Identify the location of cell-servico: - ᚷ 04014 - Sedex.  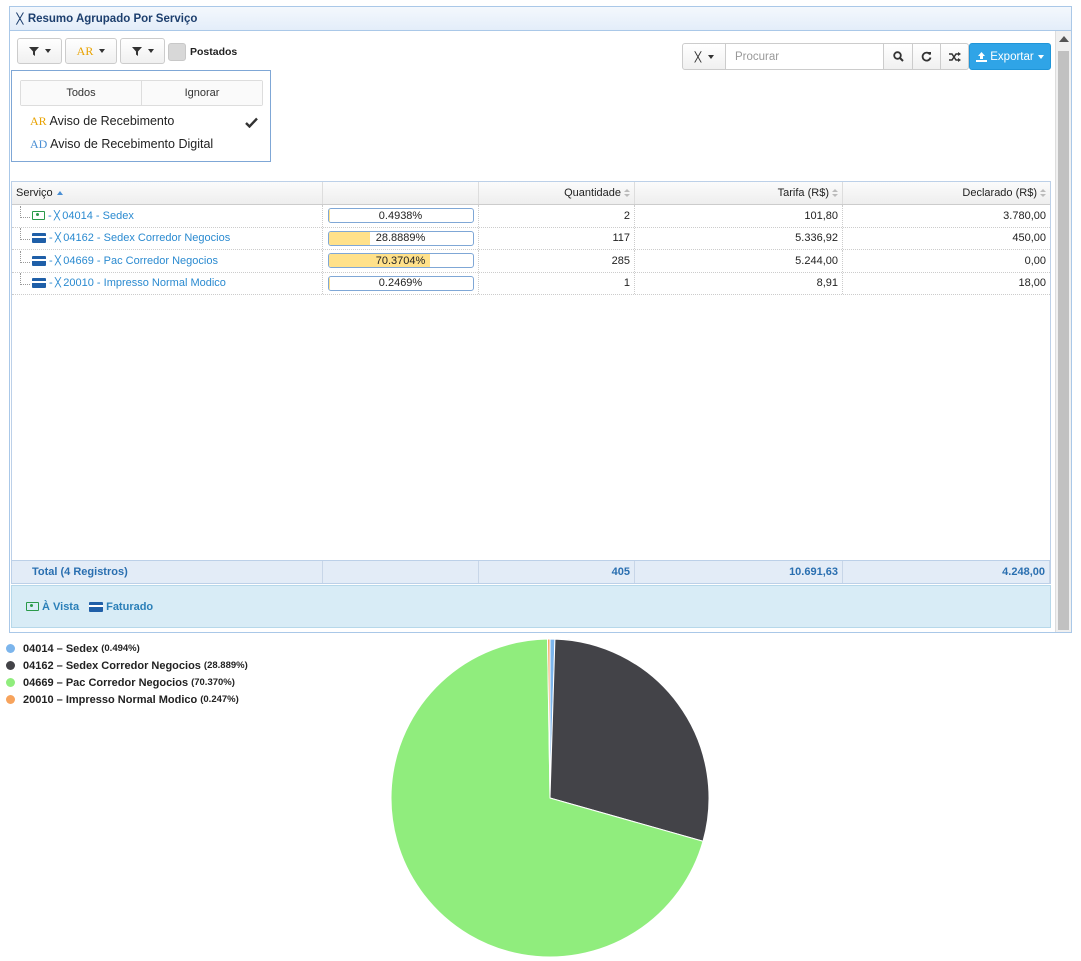
(167, 216).